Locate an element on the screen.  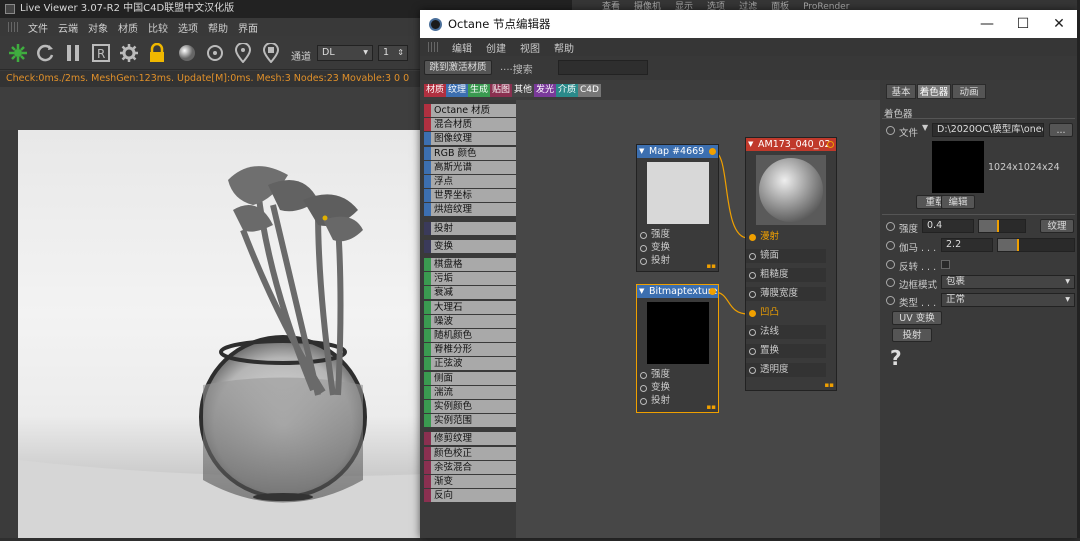
lock-icon is located at coordinates (157, 53).